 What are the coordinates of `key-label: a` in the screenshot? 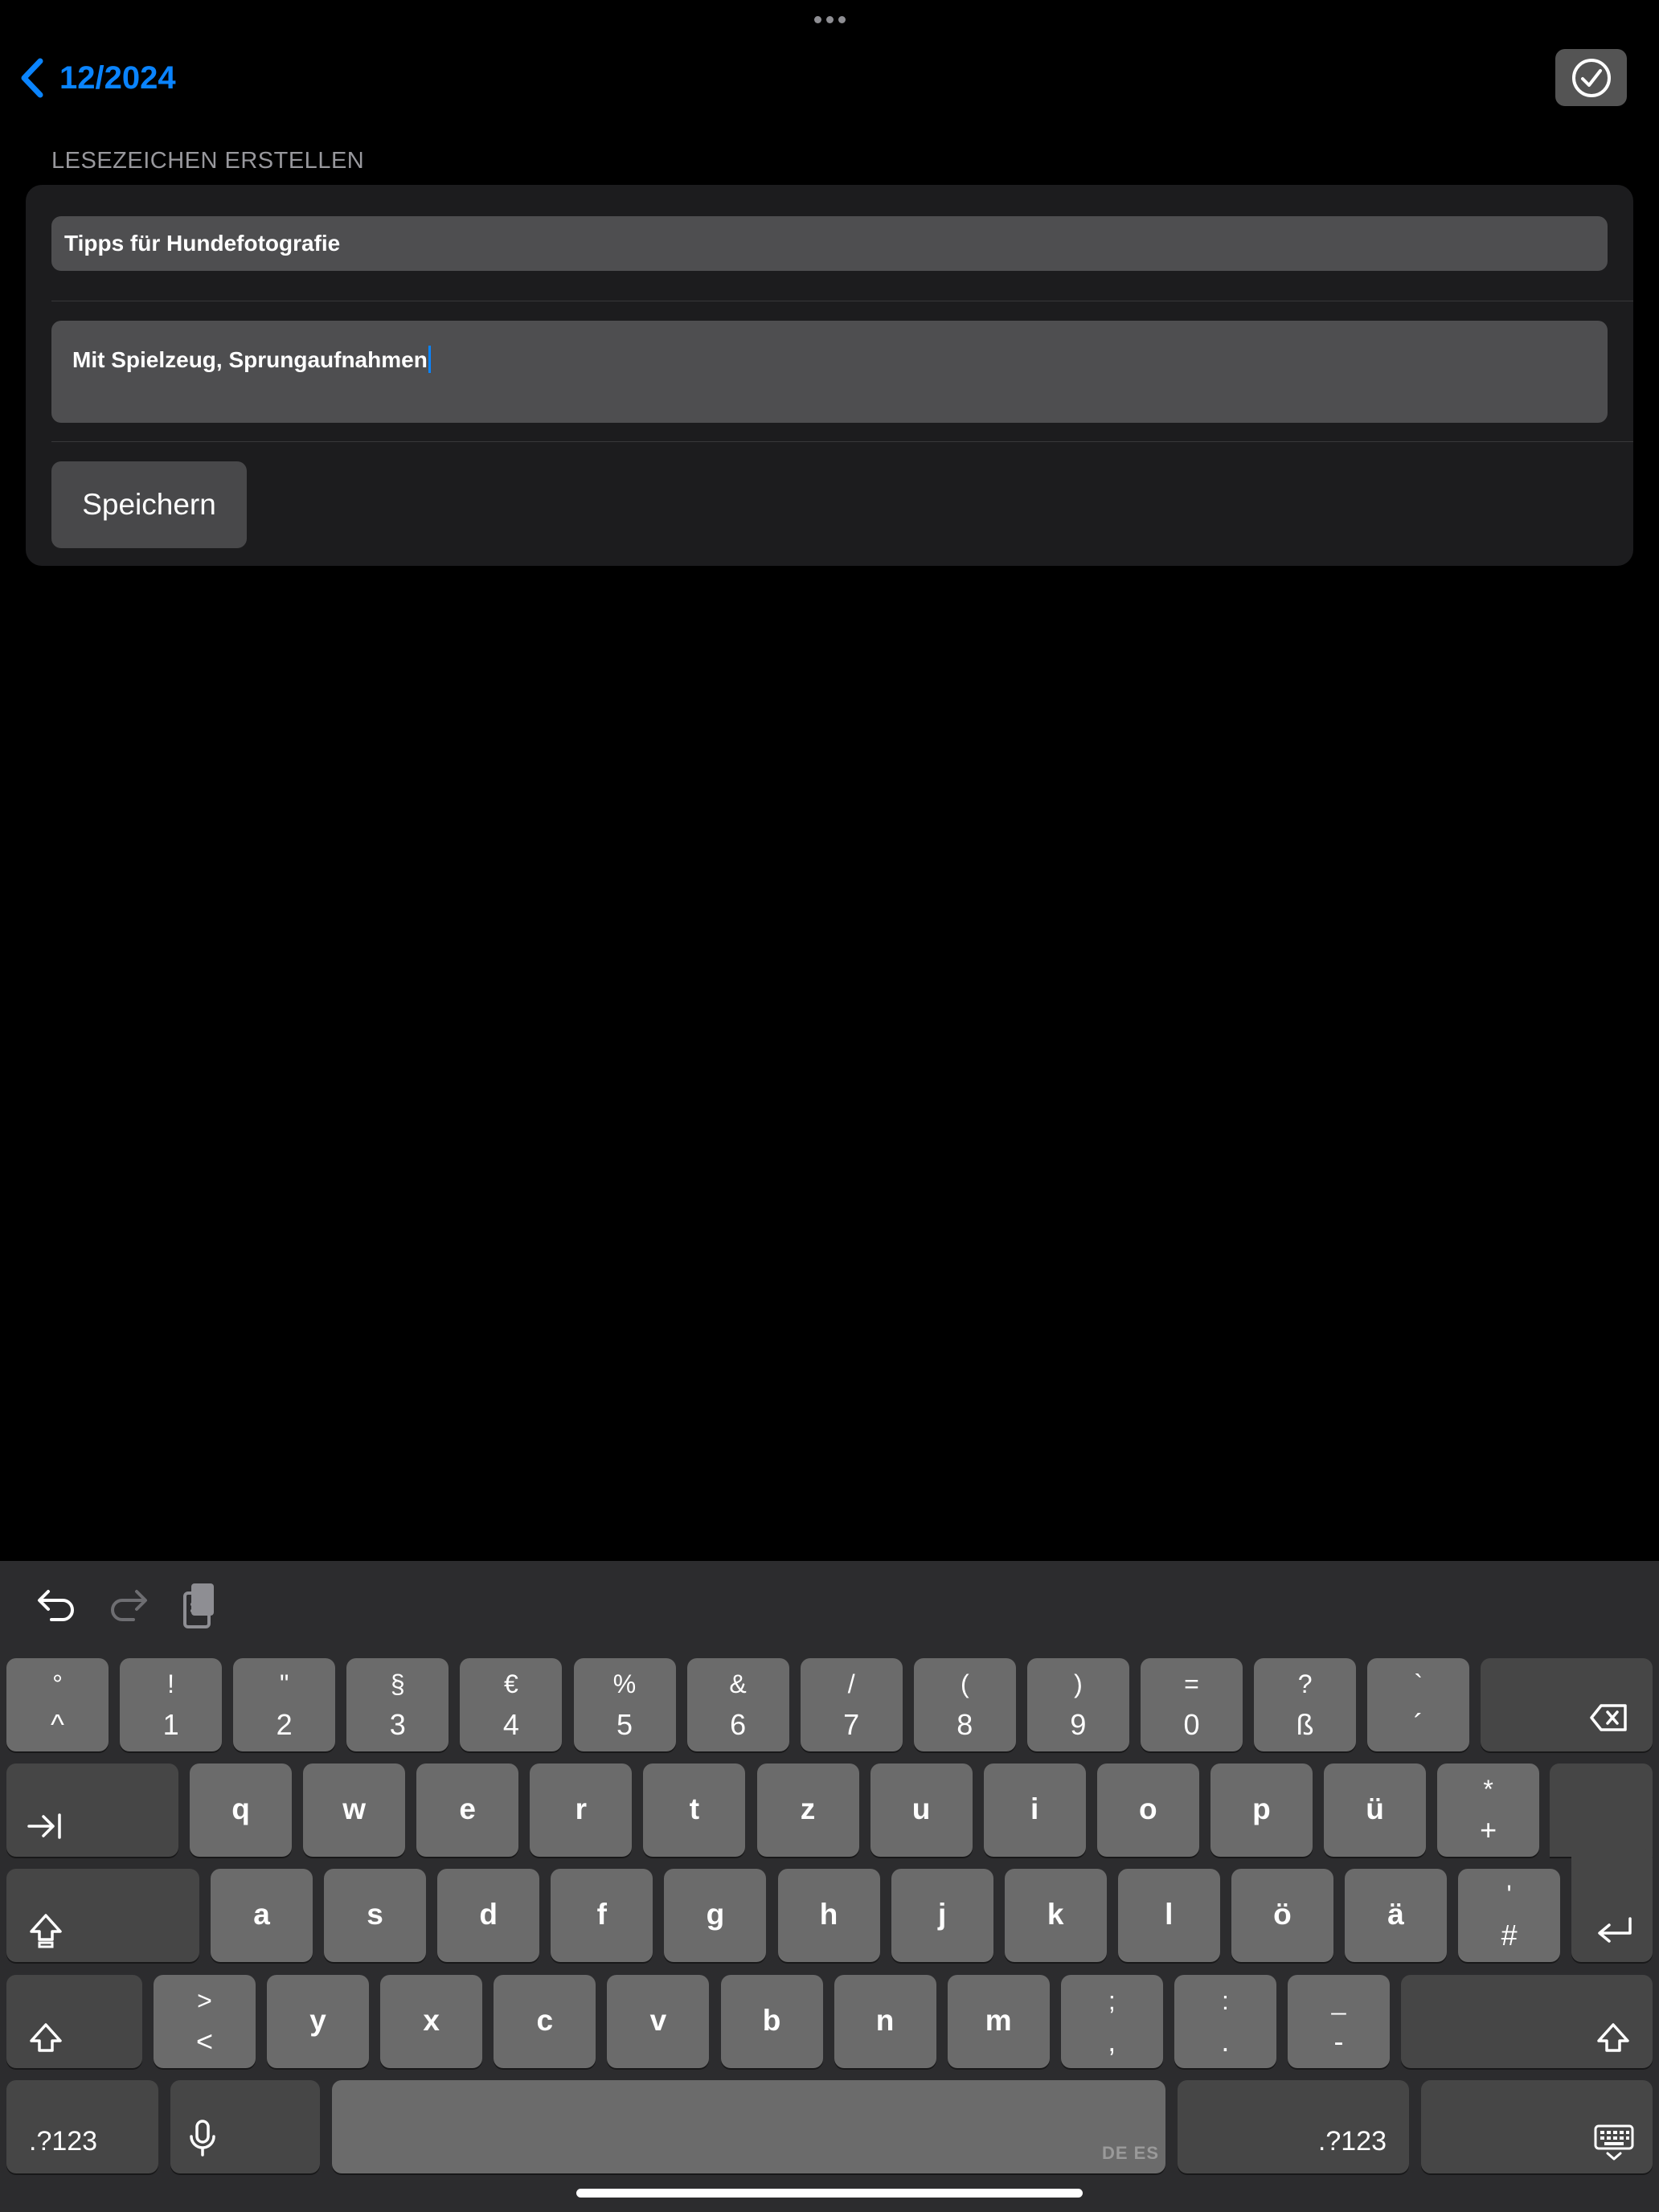 It's located at (261, 1915).